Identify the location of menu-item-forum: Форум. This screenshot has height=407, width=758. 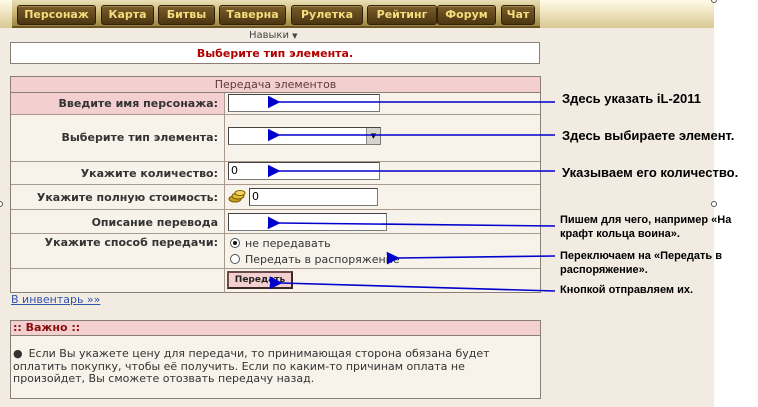
(466, 15).